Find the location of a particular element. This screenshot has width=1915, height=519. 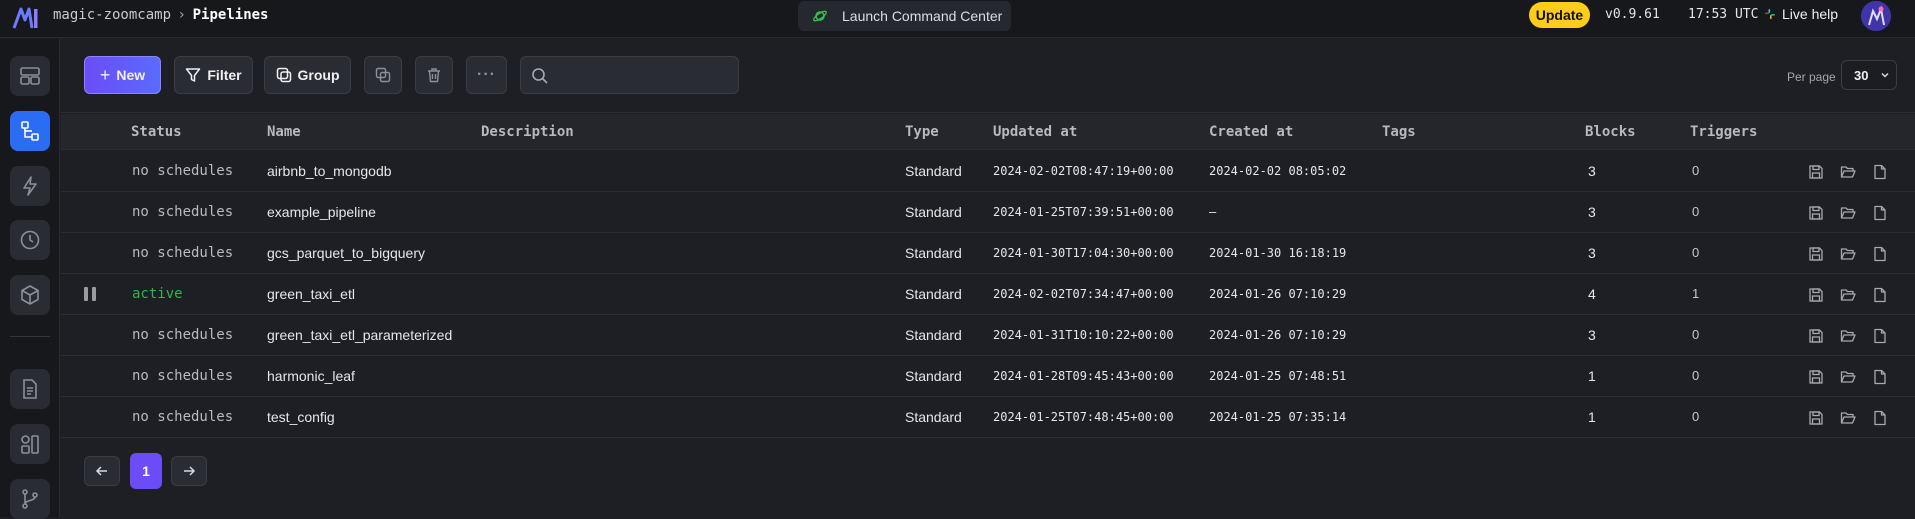

breadcrumb: magic-zoomcamp › Pipelines is located at coordinates (160, 15).